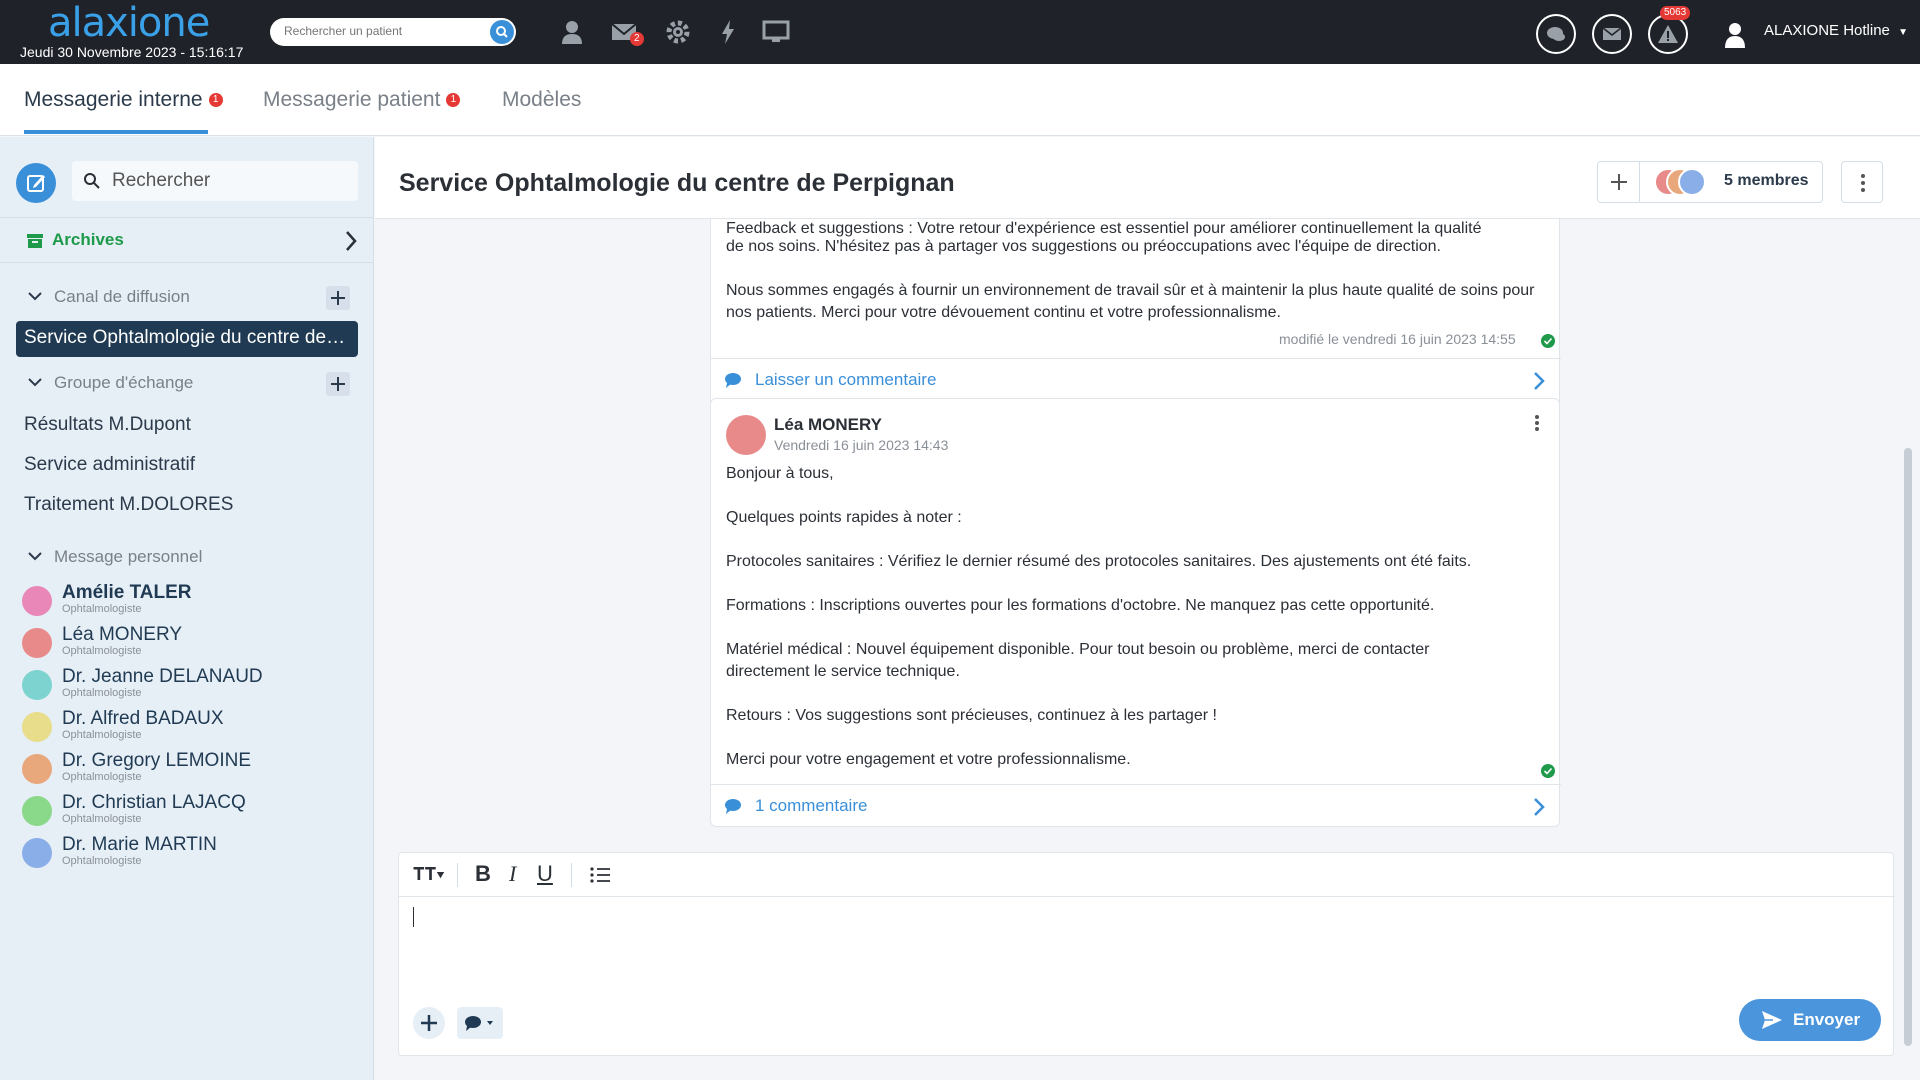 Image resolution: width=1920 pixels, height=1080 pixels. I want to click on tab-label: Messagerie patient, so click(352, 99).